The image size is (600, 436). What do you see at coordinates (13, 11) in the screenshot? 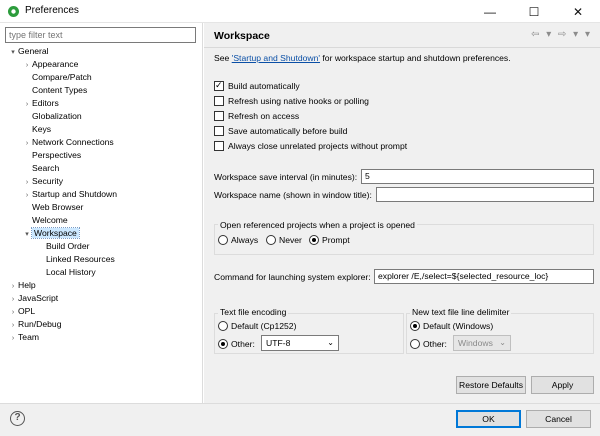
I see `eclipse-app-icon` at bounding box center [13, 11].